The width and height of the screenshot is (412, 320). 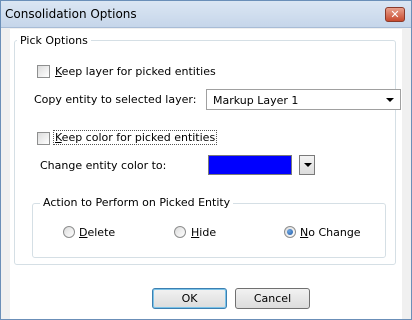 I want to click on no-change-accel: N, so click(x=304, y=232).